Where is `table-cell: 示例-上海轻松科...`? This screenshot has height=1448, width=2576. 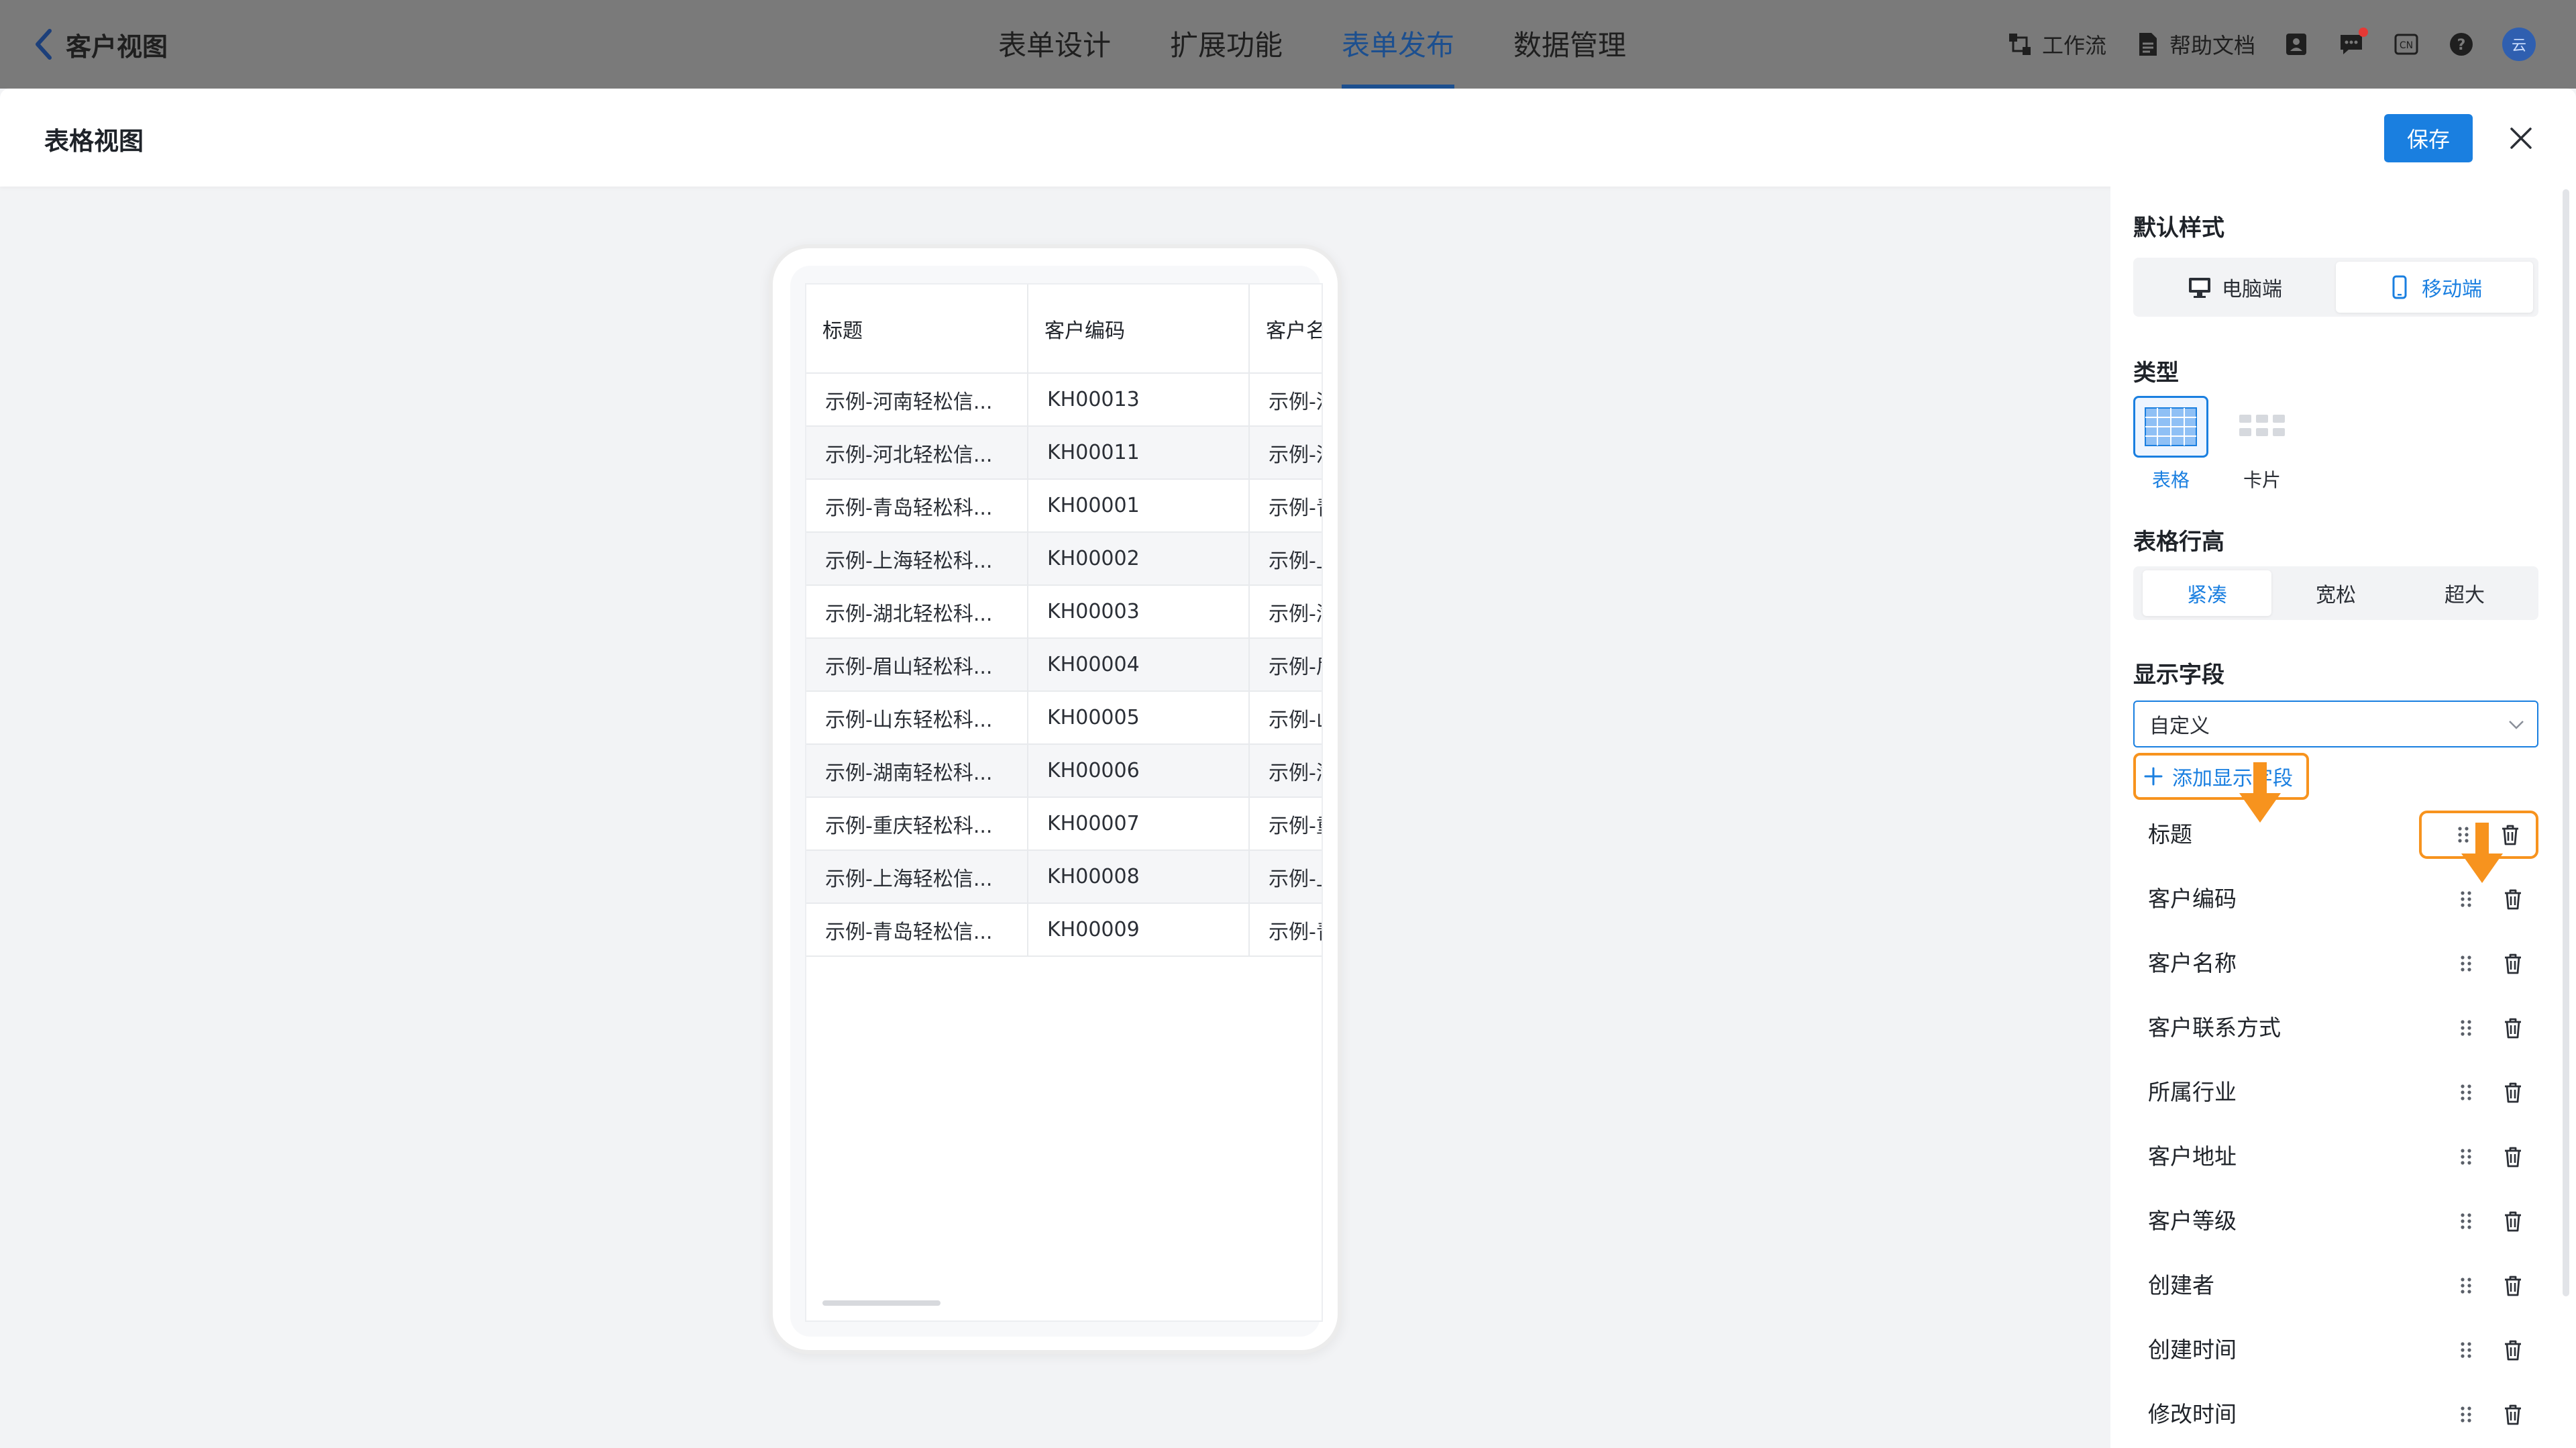 table-cell: 示例-上海轻松科... is located at coordinates (917, 559).